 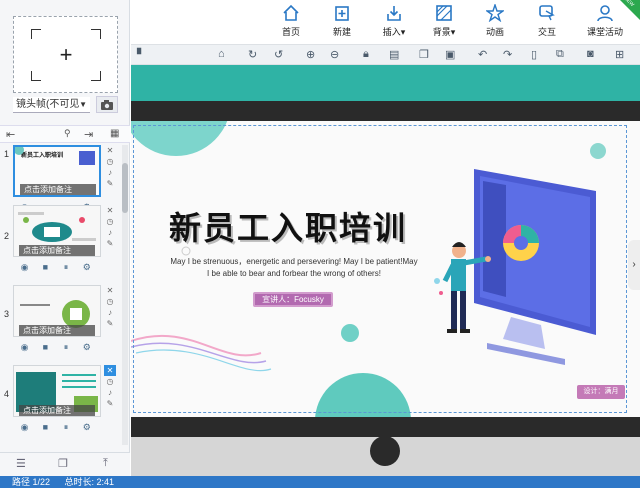 I want to click on align-icon: ▤, so click(x=394, y=54).